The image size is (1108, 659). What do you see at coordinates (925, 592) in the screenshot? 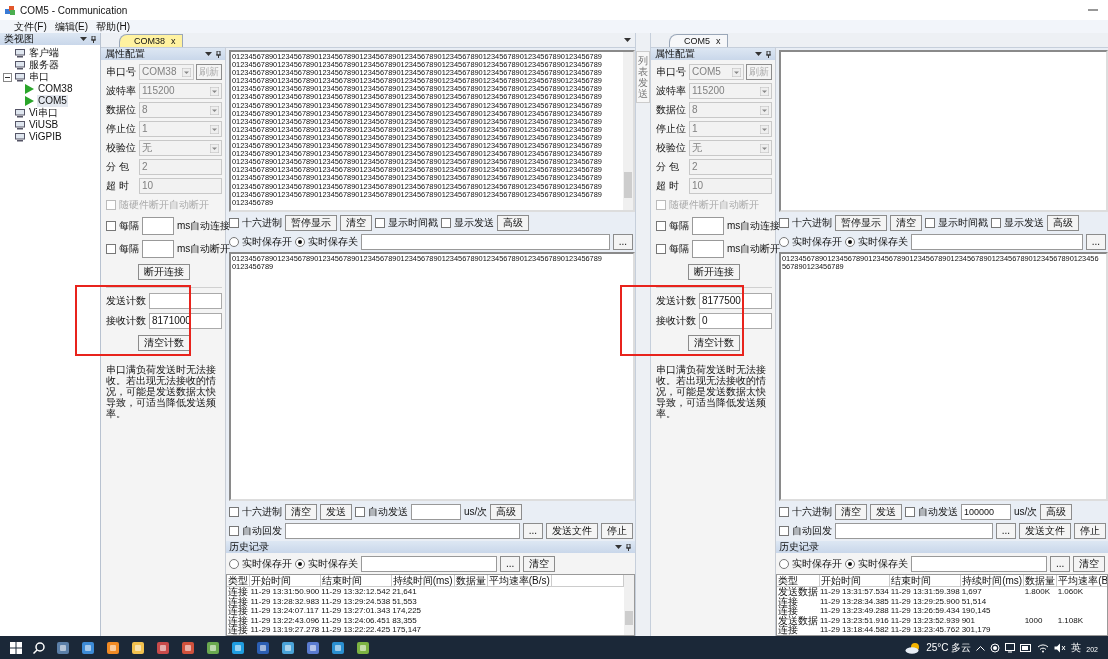
I see `table-cell: 11-29 13:31:59.398` at bounding box center [925, 592].